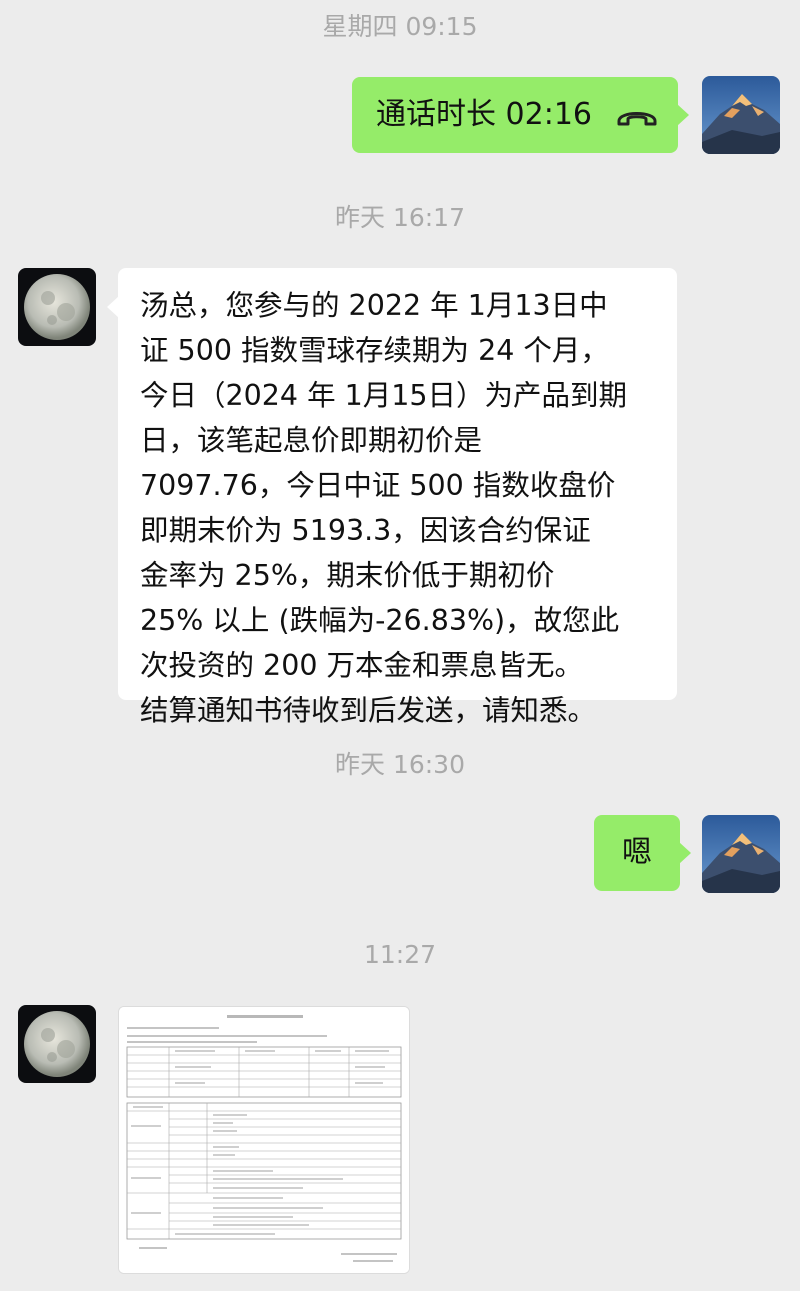 Image resolution: width=800 pixels, height=1291 pixels. What do you see at coordinates (484, 114) in the screenshot?
I see `call-duration-text: 通话时长 02:16` at bounding box center [484, 114].